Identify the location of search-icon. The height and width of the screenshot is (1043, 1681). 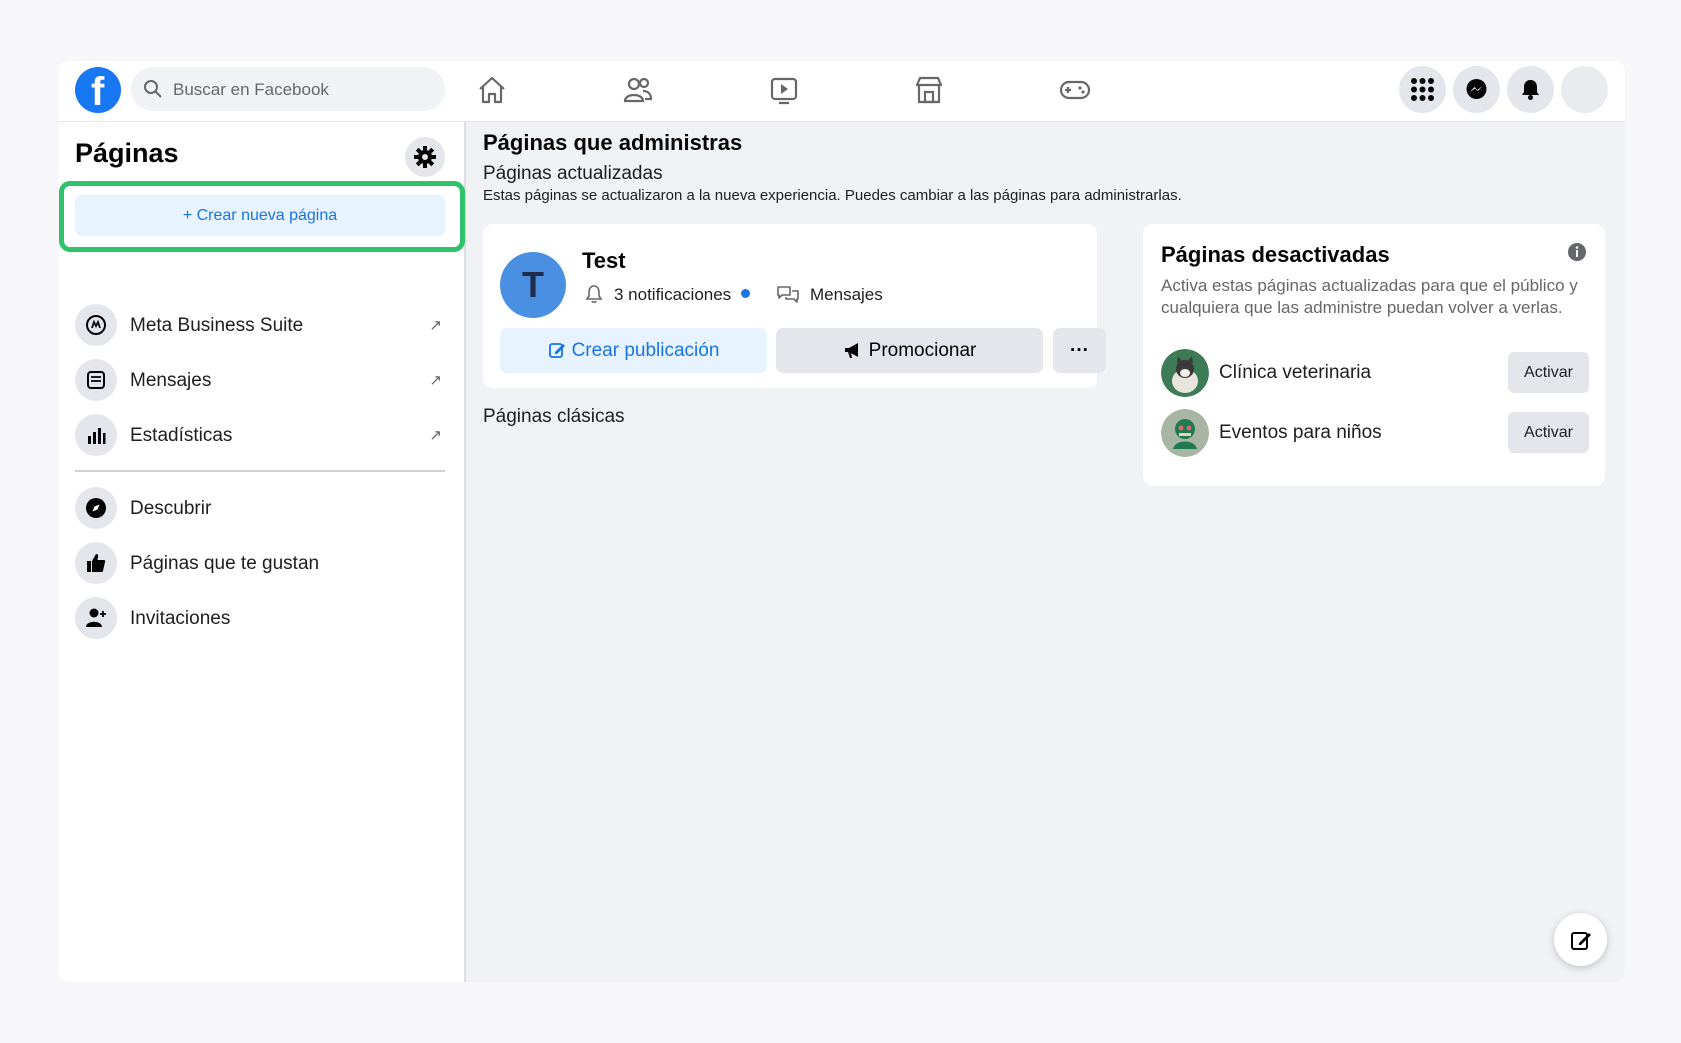
(153, 89).